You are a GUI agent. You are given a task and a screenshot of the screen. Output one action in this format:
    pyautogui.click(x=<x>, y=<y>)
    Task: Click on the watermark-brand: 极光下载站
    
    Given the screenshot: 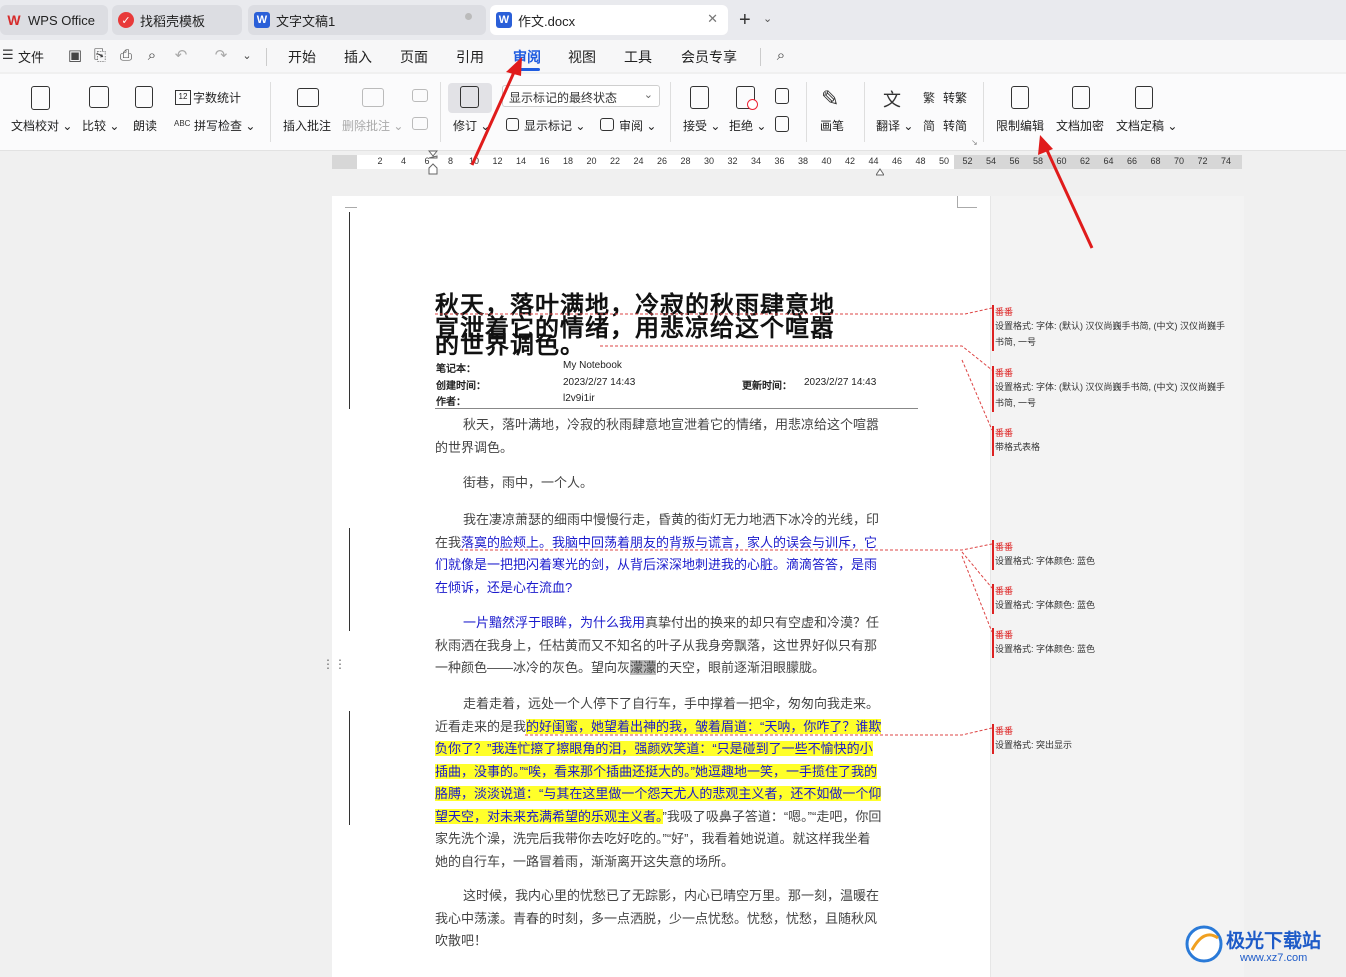 What is the action you would take?
    pyautogui.click(x=1274, y=941)
    